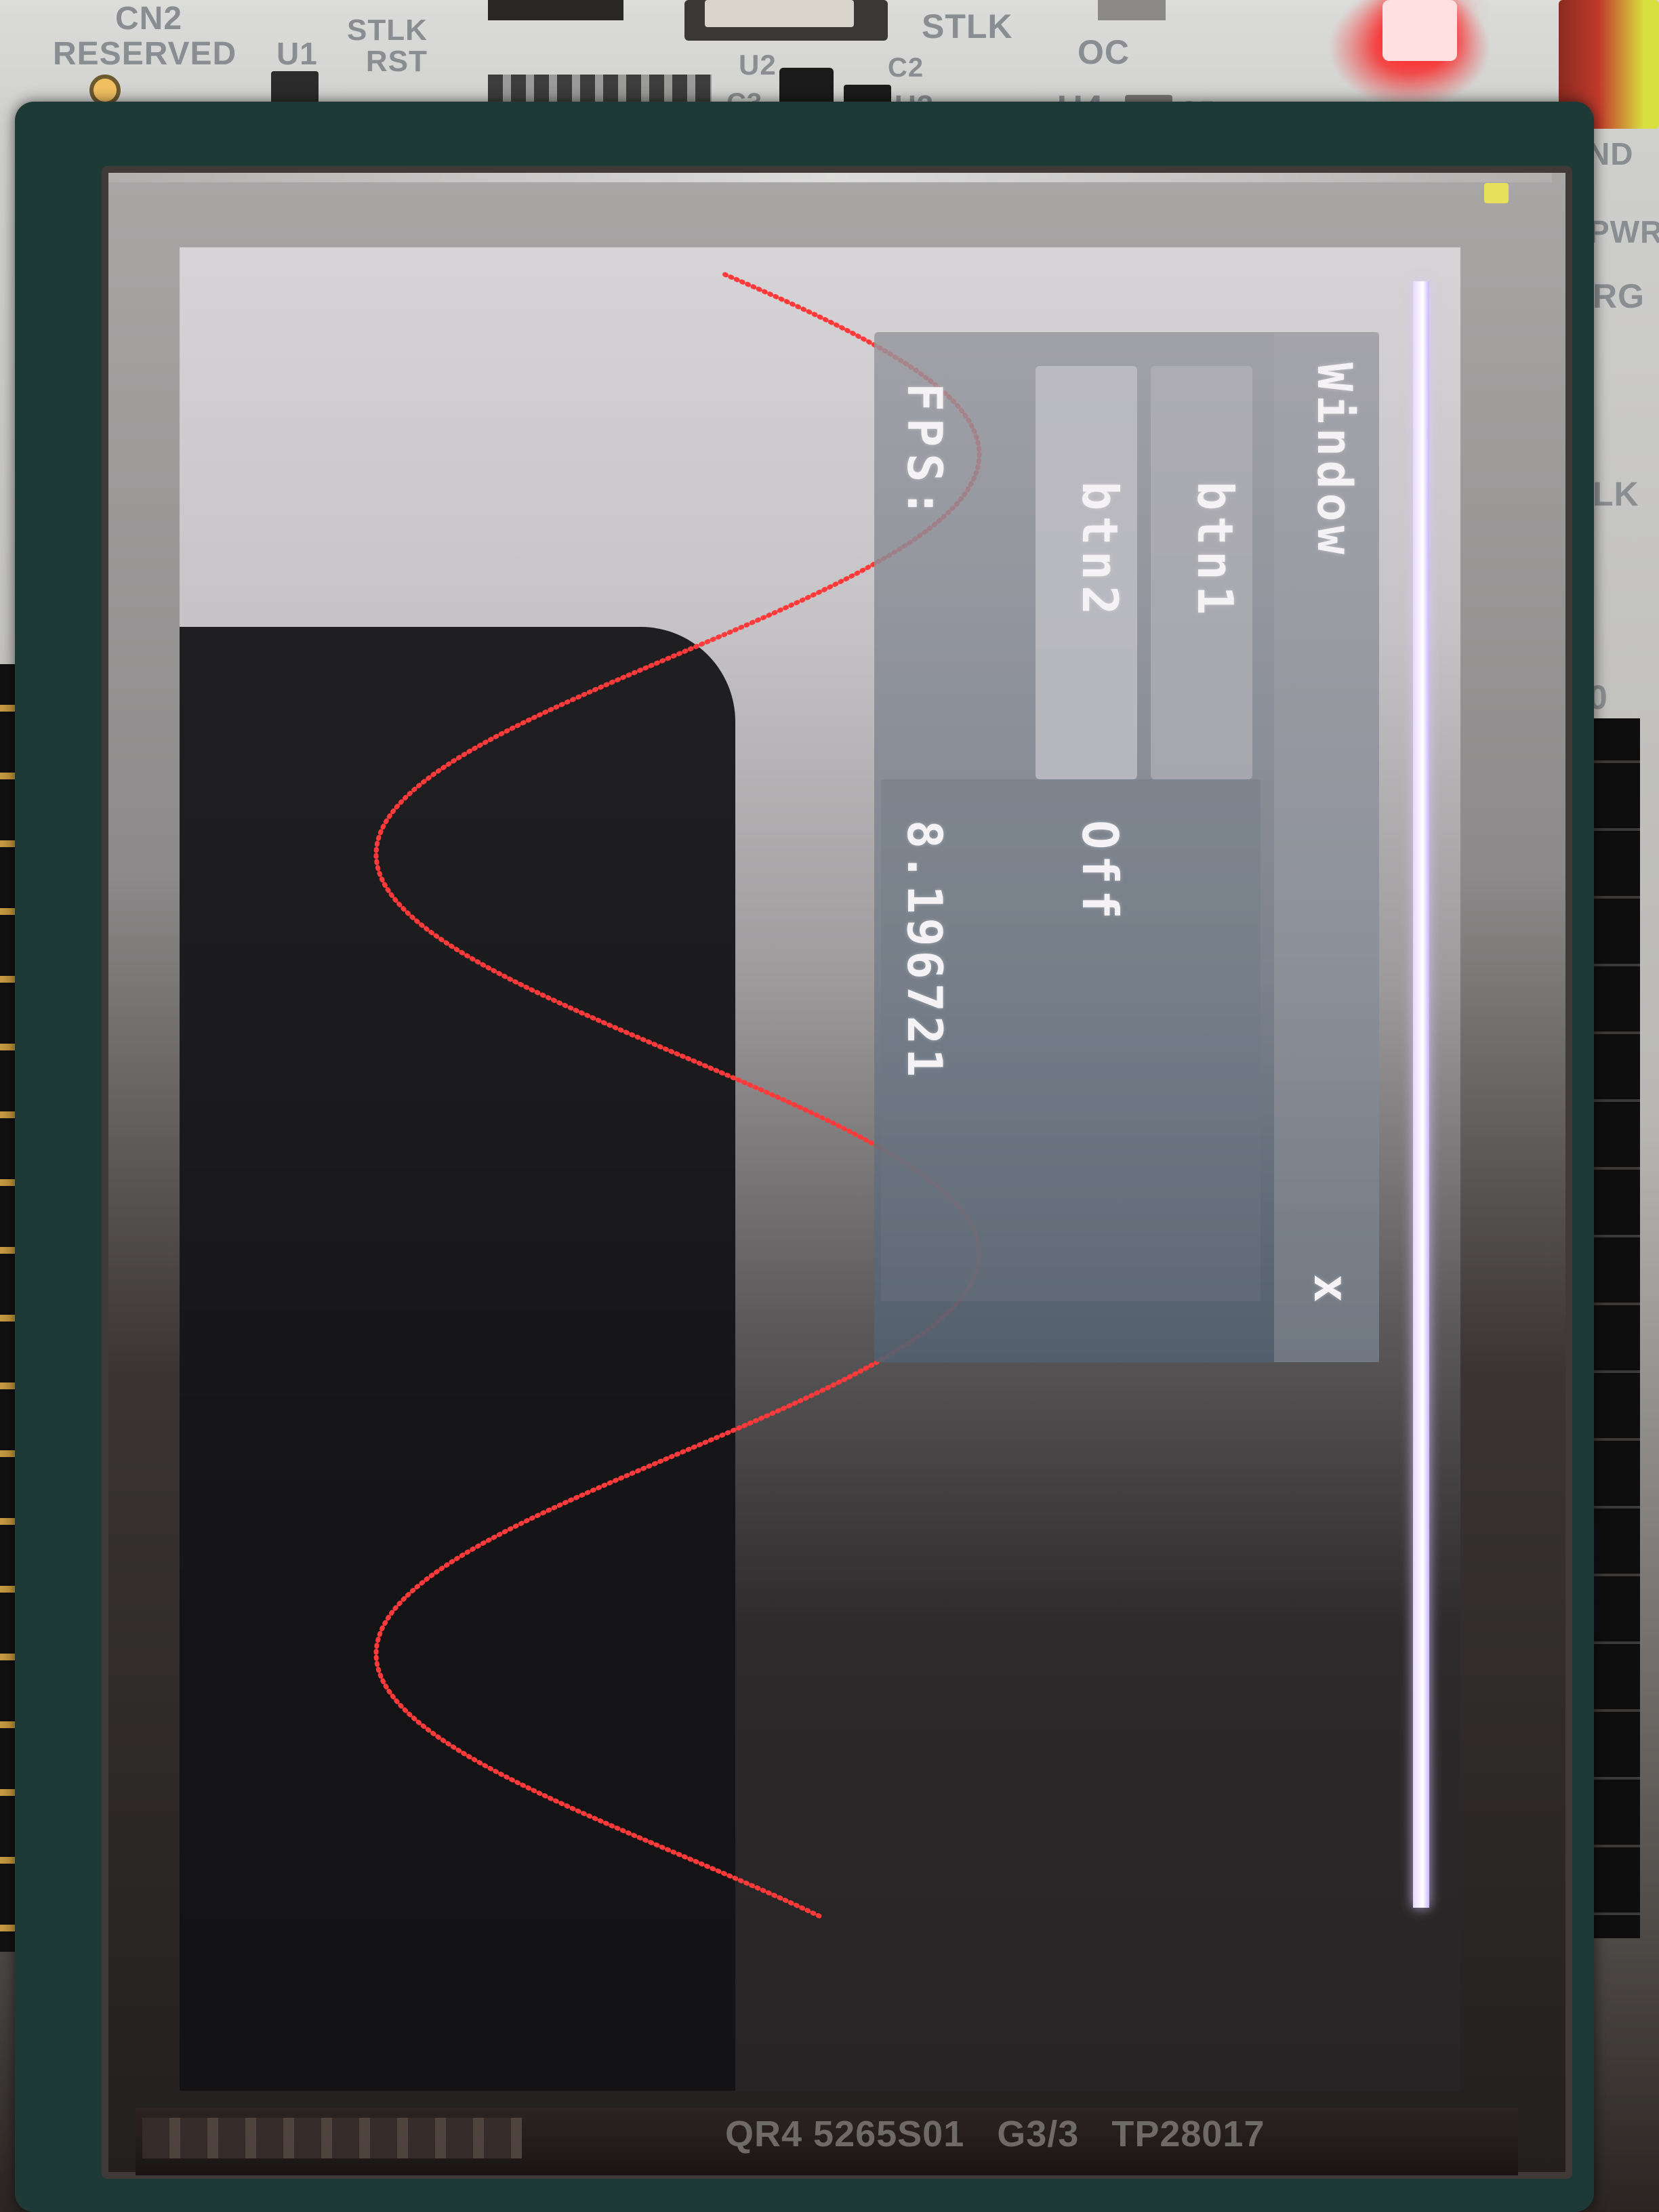 The image size is (1659, 2212). Describe the element at coordinates (388, 46) in the screenshot. I see `label-stlk-rst: STLK RST` at that location.